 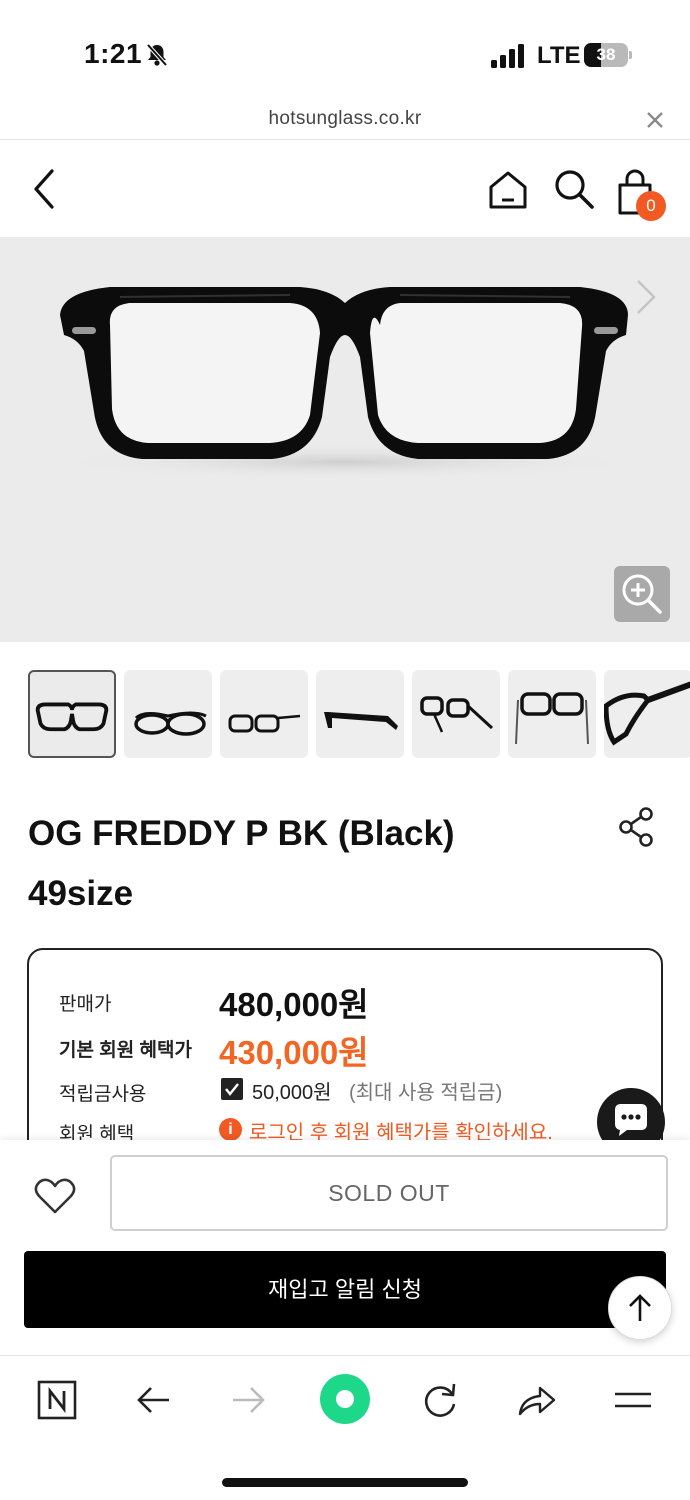 What do you see at coordinates (536, 1400) in the screenshot?
I see `share-forward-icon` at bounding box center [536, 1400].